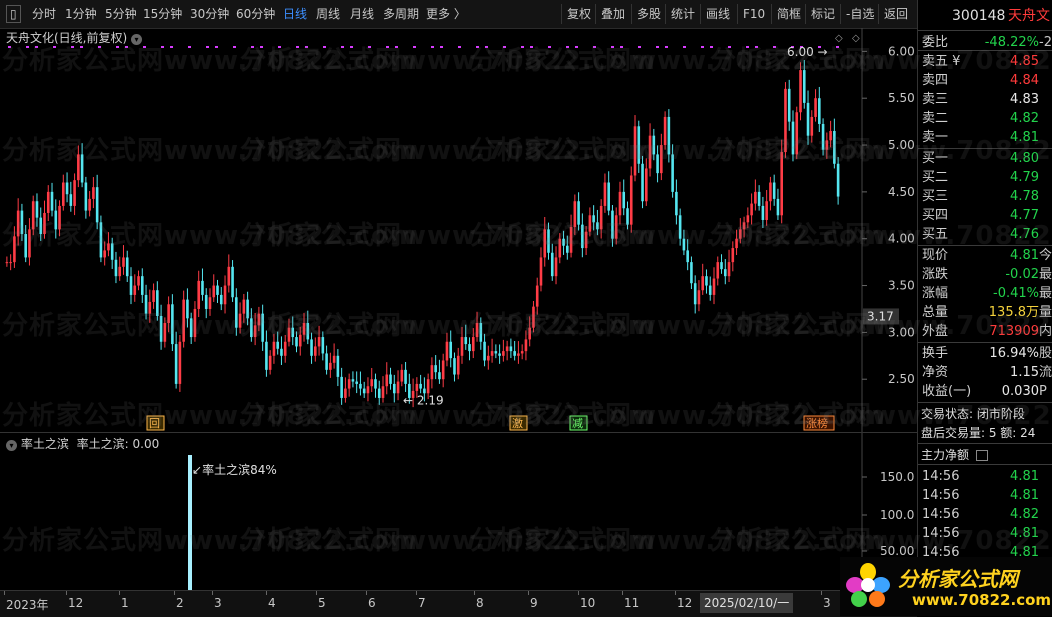  I want to click on toolbar-button-2: 多股, so click(649, 14).